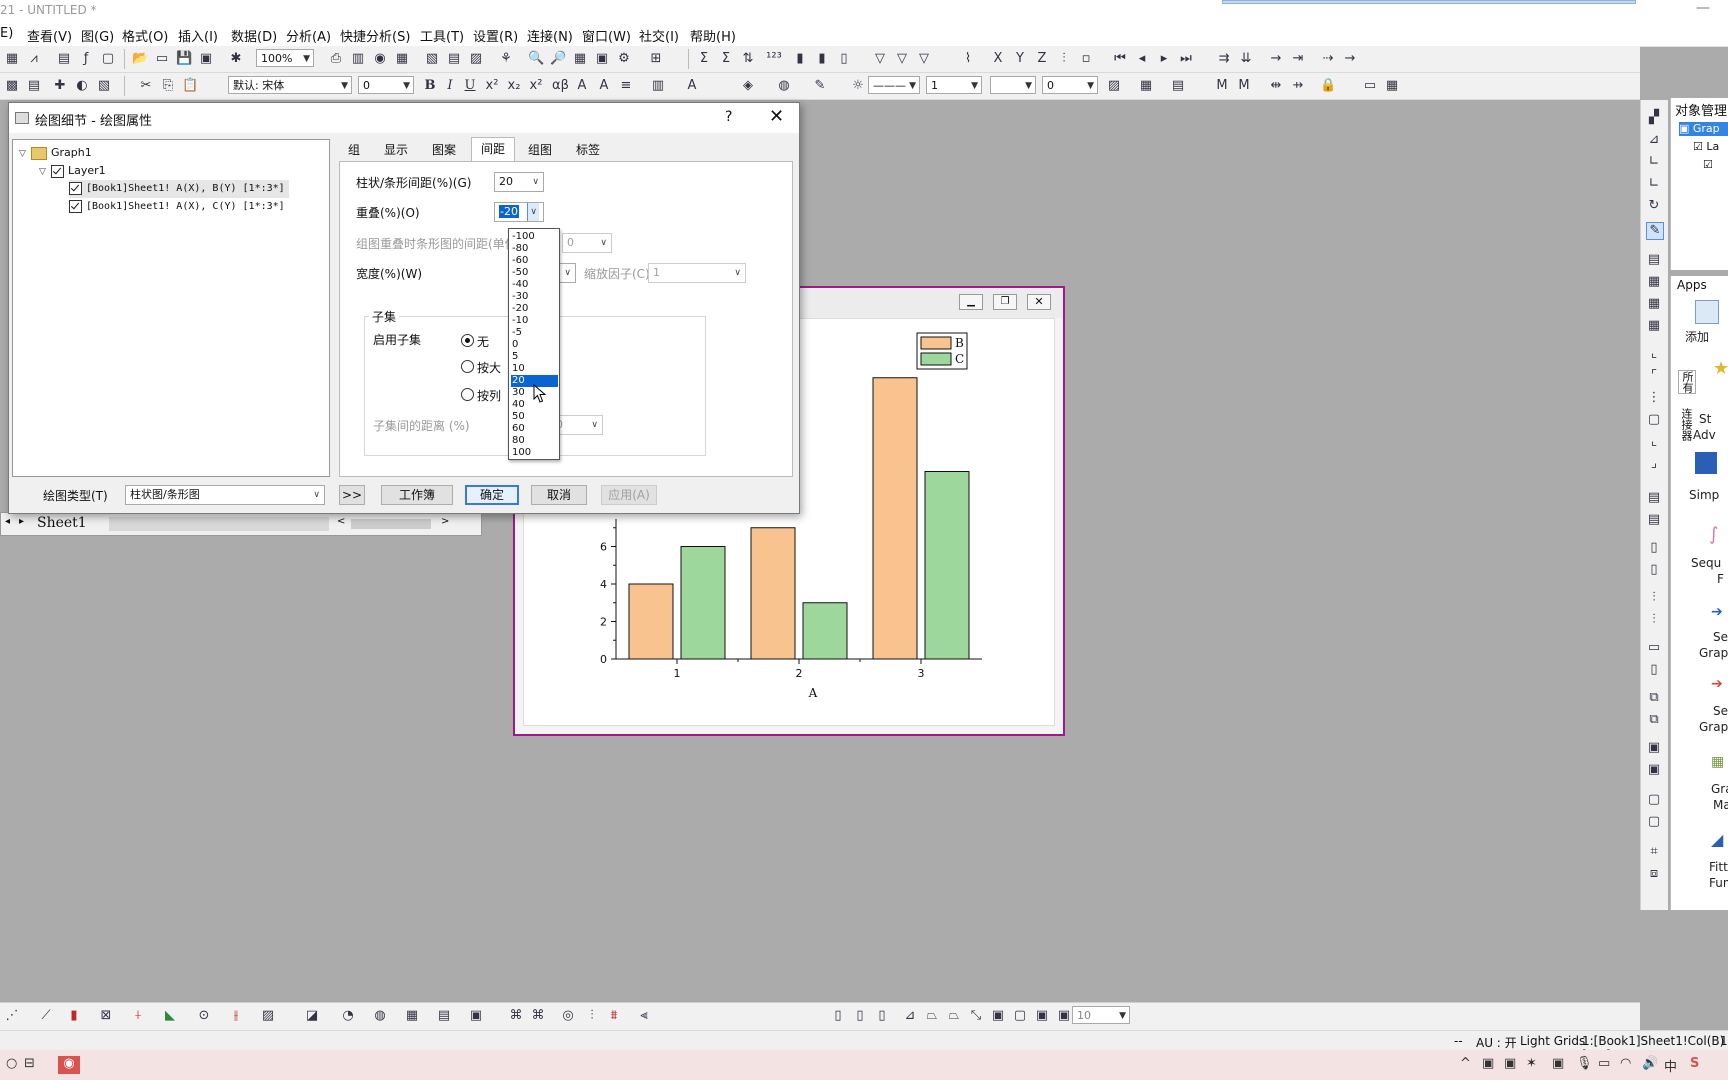  Describe the element at coordinates (1222, 86) in the screenshot. I see `mark-icon: M` at that location.